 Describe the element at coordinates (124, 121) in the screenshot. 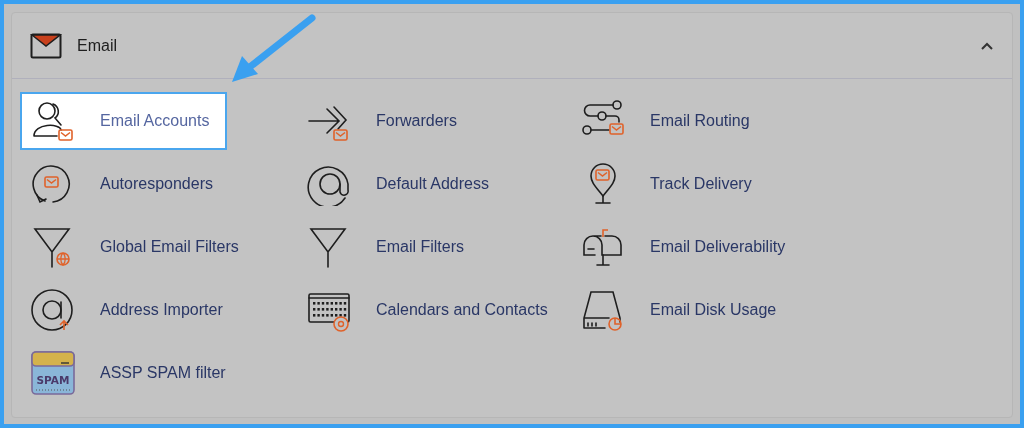

I see `tool-link: Email Accounts` at that location.